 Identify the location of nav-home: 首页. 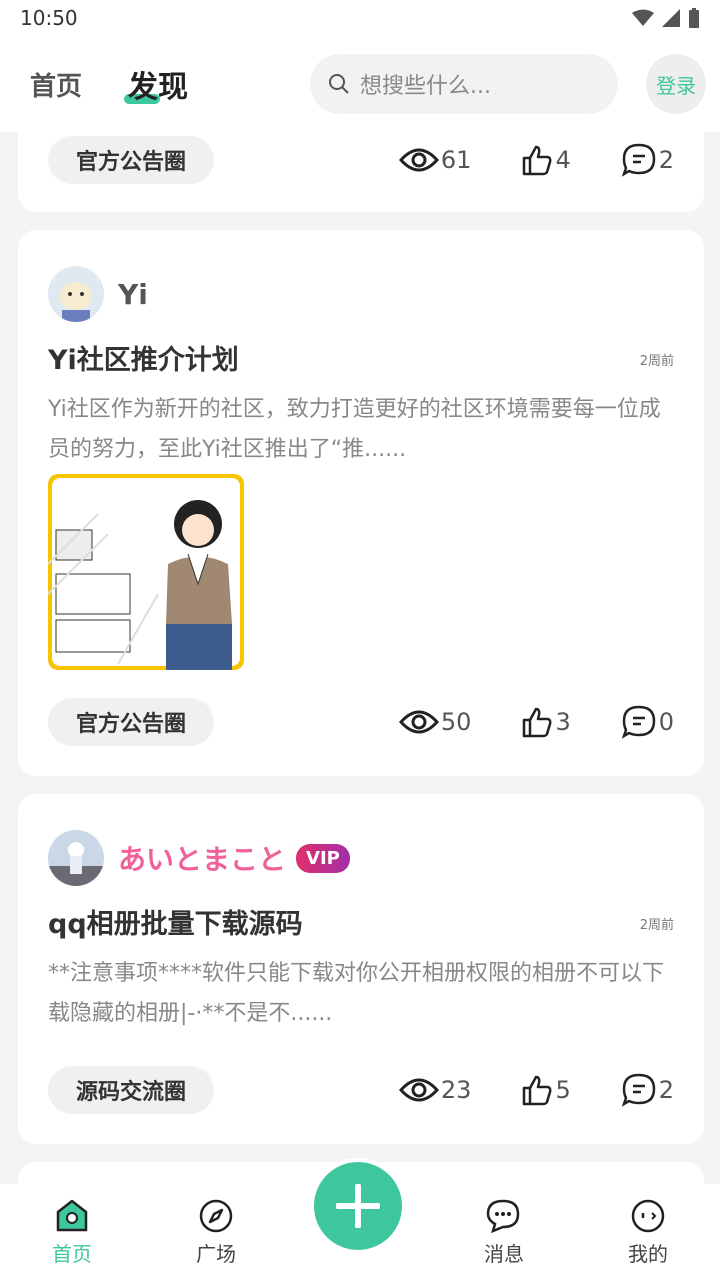
(72, 1232).